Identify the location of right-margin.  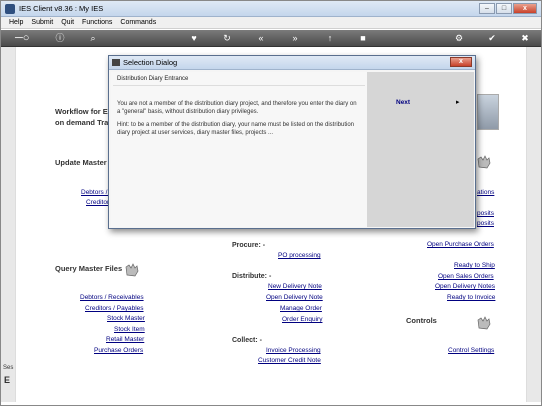
(534, 224).